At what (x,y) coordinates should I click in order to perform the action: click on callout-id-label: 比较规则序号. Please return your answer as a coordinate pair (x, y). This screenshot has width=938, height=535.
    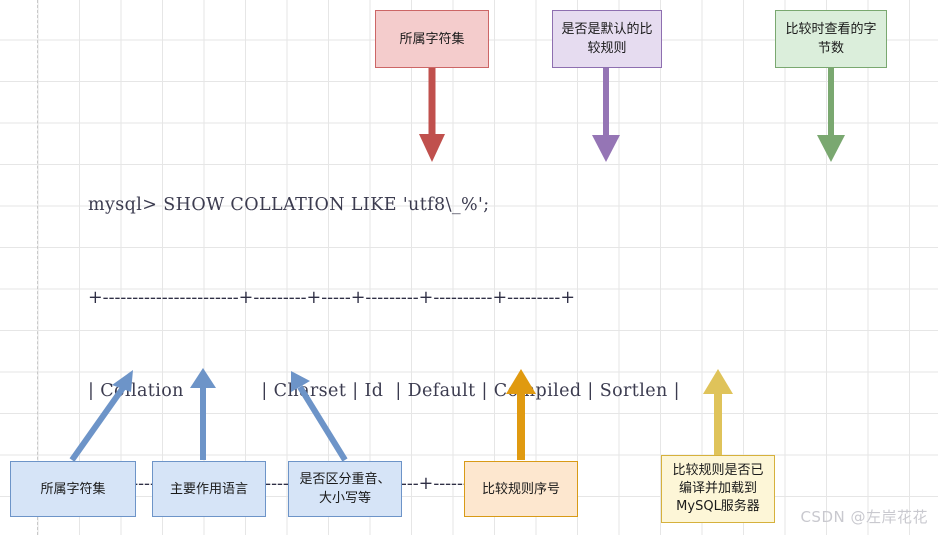
    Looking at the image, I should click on (520, 489).